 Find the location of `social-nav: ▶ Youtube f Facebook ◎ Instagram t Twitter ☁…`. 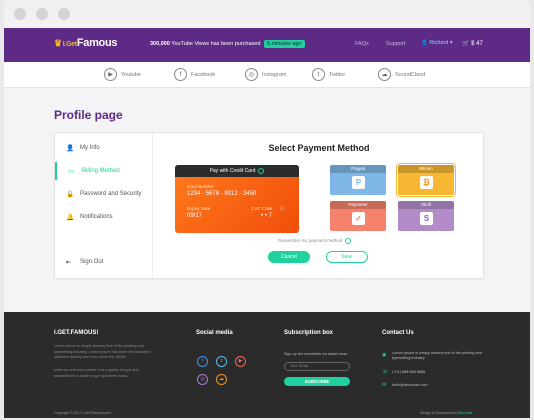

social-nav: ▶ Youtube f Facebook ◎ Instagram t Twitter ☁… is located at coordinates (267, 75).